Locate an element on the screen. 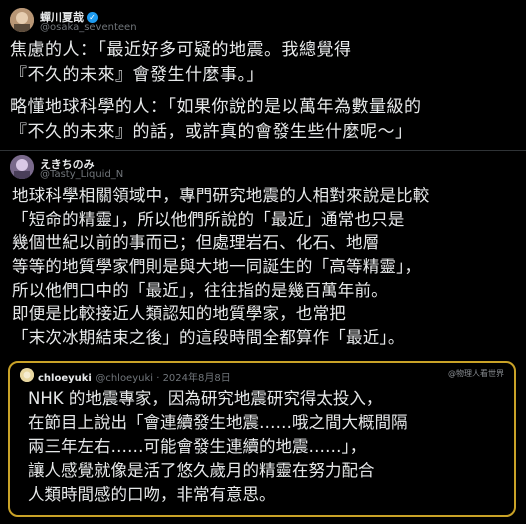 This screenshot has height=524, width=526. quoted-text-line: 在節目上說出「會連續發生地震……哦之間大概間隔 is located at coordinates (218, 422).